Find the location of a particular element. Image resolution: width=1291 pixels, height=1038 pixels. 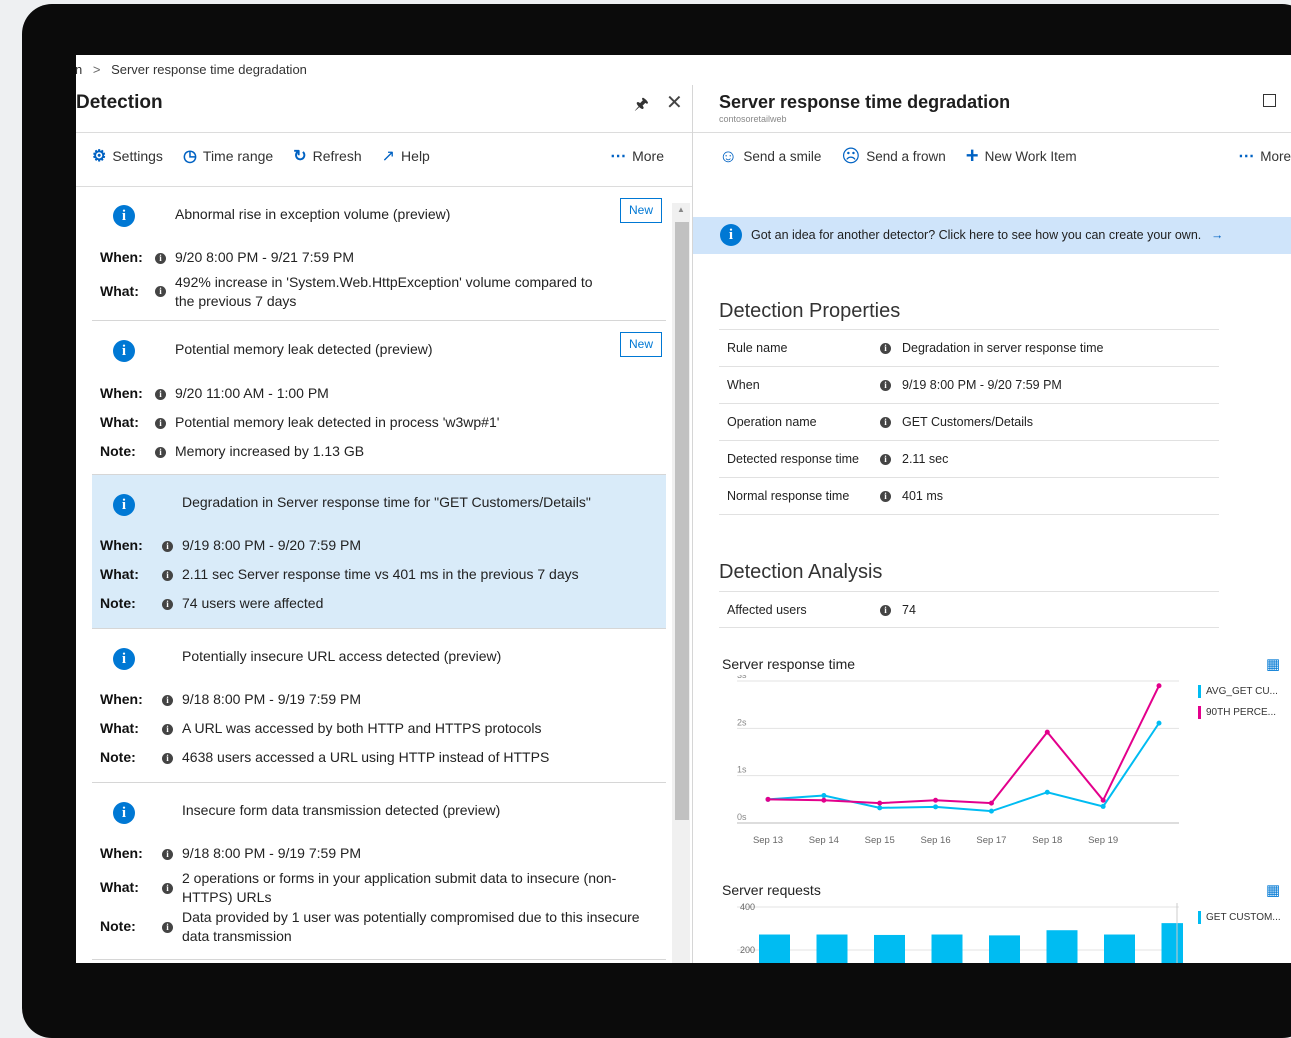

more-label-left: More is located at coordinates (648, 156).